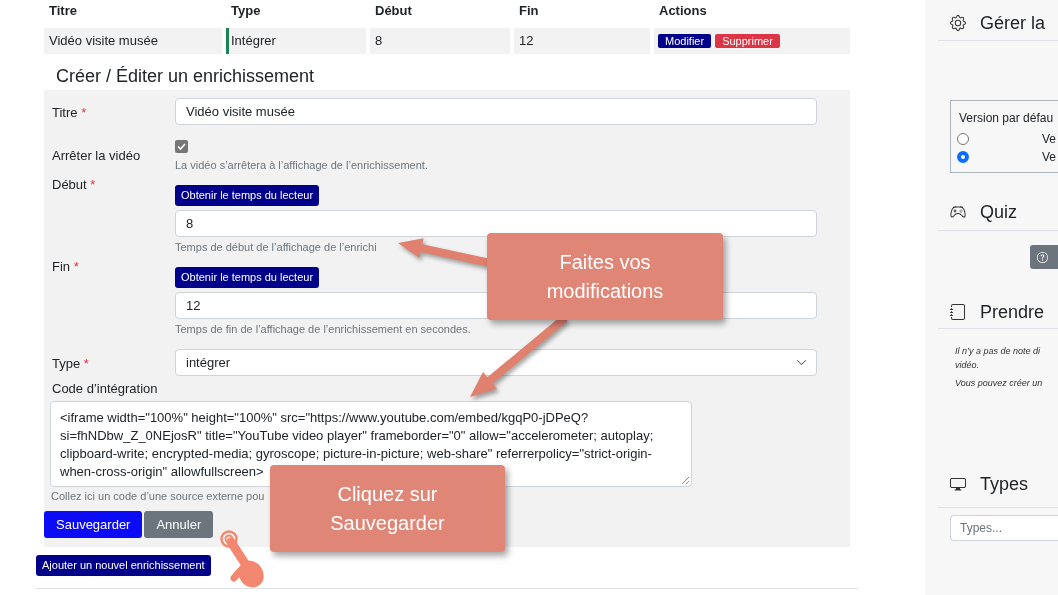 The width and height of the screenshot is (1058, 595). Describe the element at coordinates (74, 184) in the screenshot. I see `field-label: Début *` at that location.